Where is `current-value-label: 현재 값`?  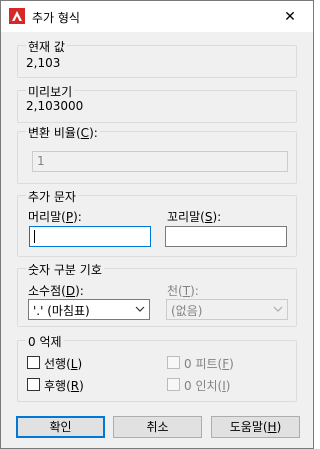
current-value-label: 현재 값 is located at coordinates (46, 46).